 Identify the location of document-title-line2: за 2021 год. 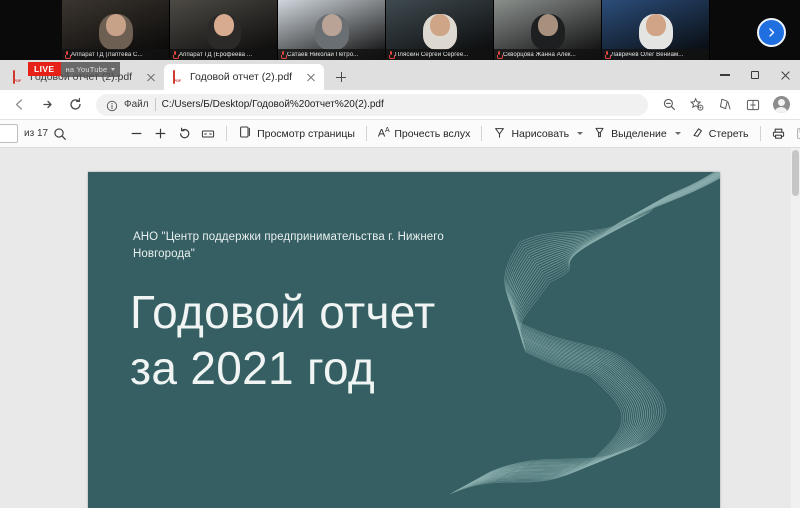
(253, 368).